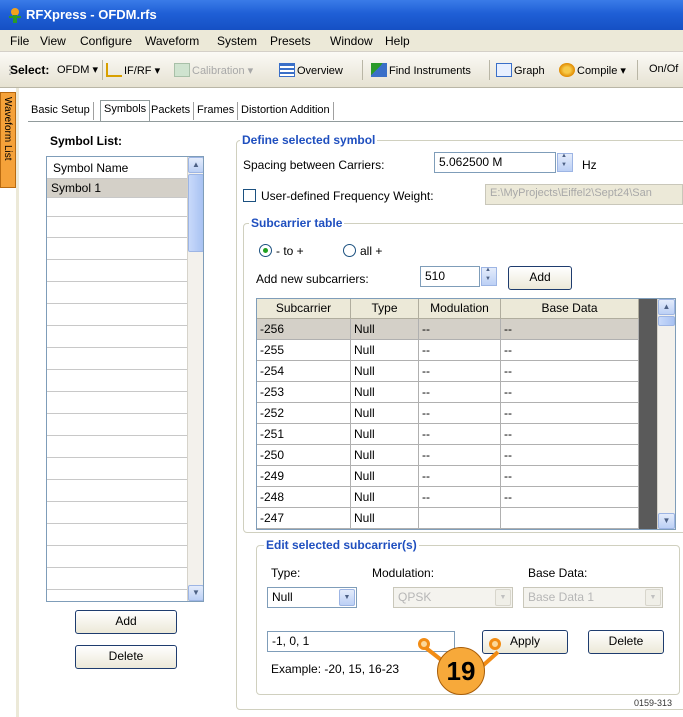 The width and height of the screenshot is (683, 717). I want to click on find-instruments-button: Find Instruments, so click(421, 70).